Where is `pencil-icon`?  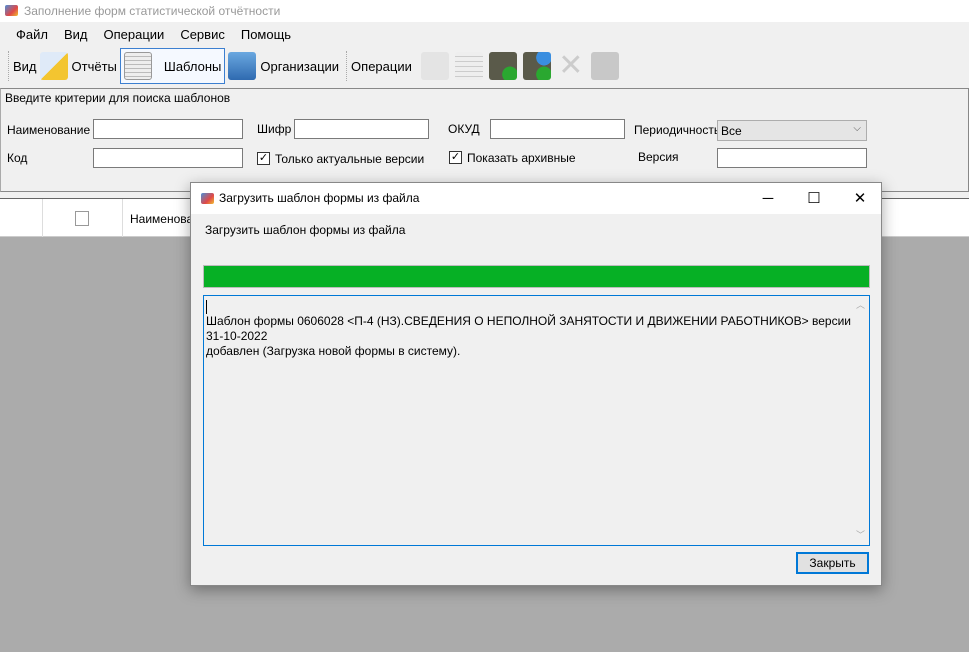
pencil-icon is located at coordinates (53, 66).